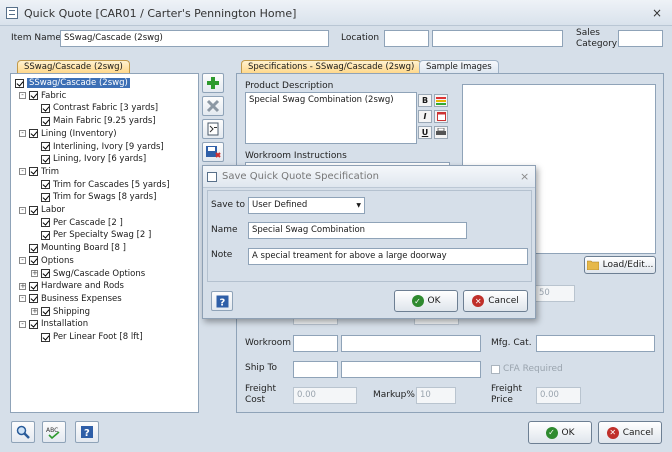 This screenshot has width=672, height=452. I want to click on tree-node: - Installation, so click(53, 324).